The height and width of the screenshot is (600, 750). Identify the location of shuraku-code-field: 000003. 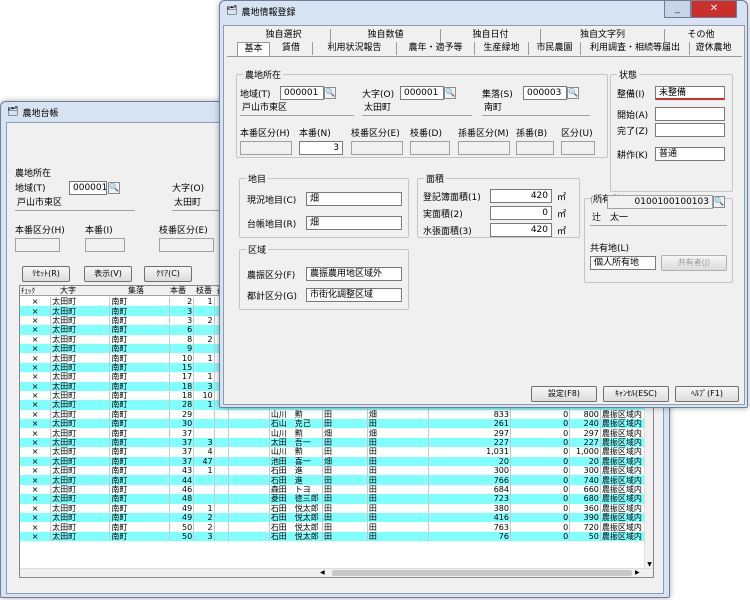
(545, 93).